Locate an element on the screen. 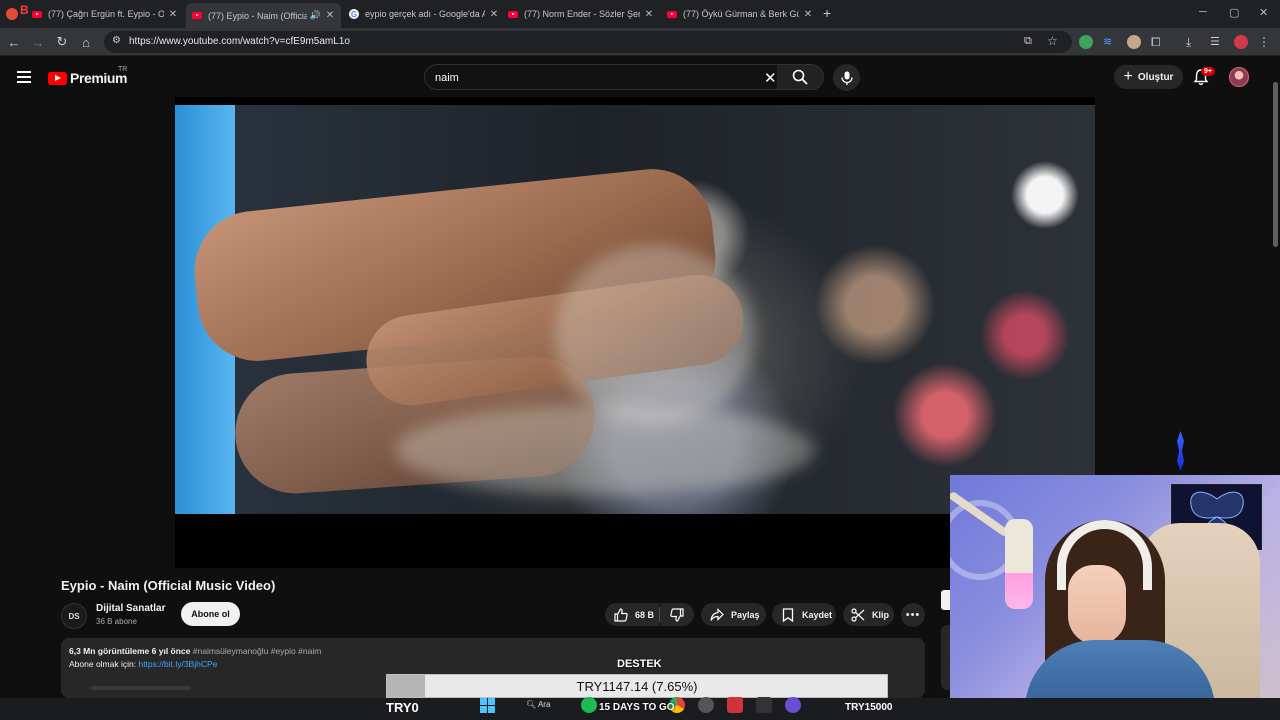 This screenshot has width=1280, height=720. extensions-puzzle-icon: ⧠ is located at coordinates (1158, 42).